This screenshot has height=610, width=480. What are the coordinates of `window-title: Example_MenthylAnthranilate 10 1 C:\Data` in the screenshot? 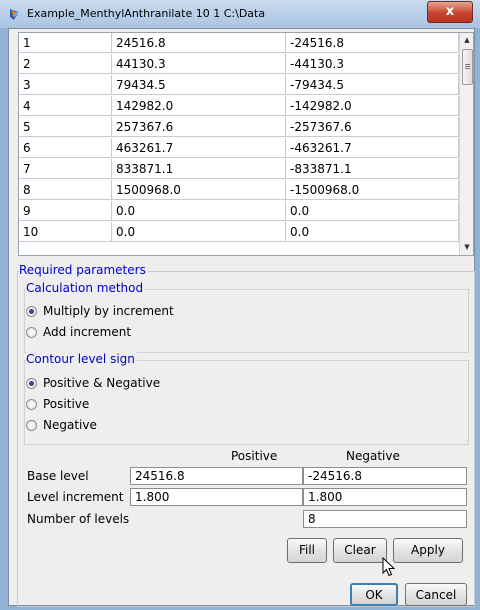 It's located at (146, 13).